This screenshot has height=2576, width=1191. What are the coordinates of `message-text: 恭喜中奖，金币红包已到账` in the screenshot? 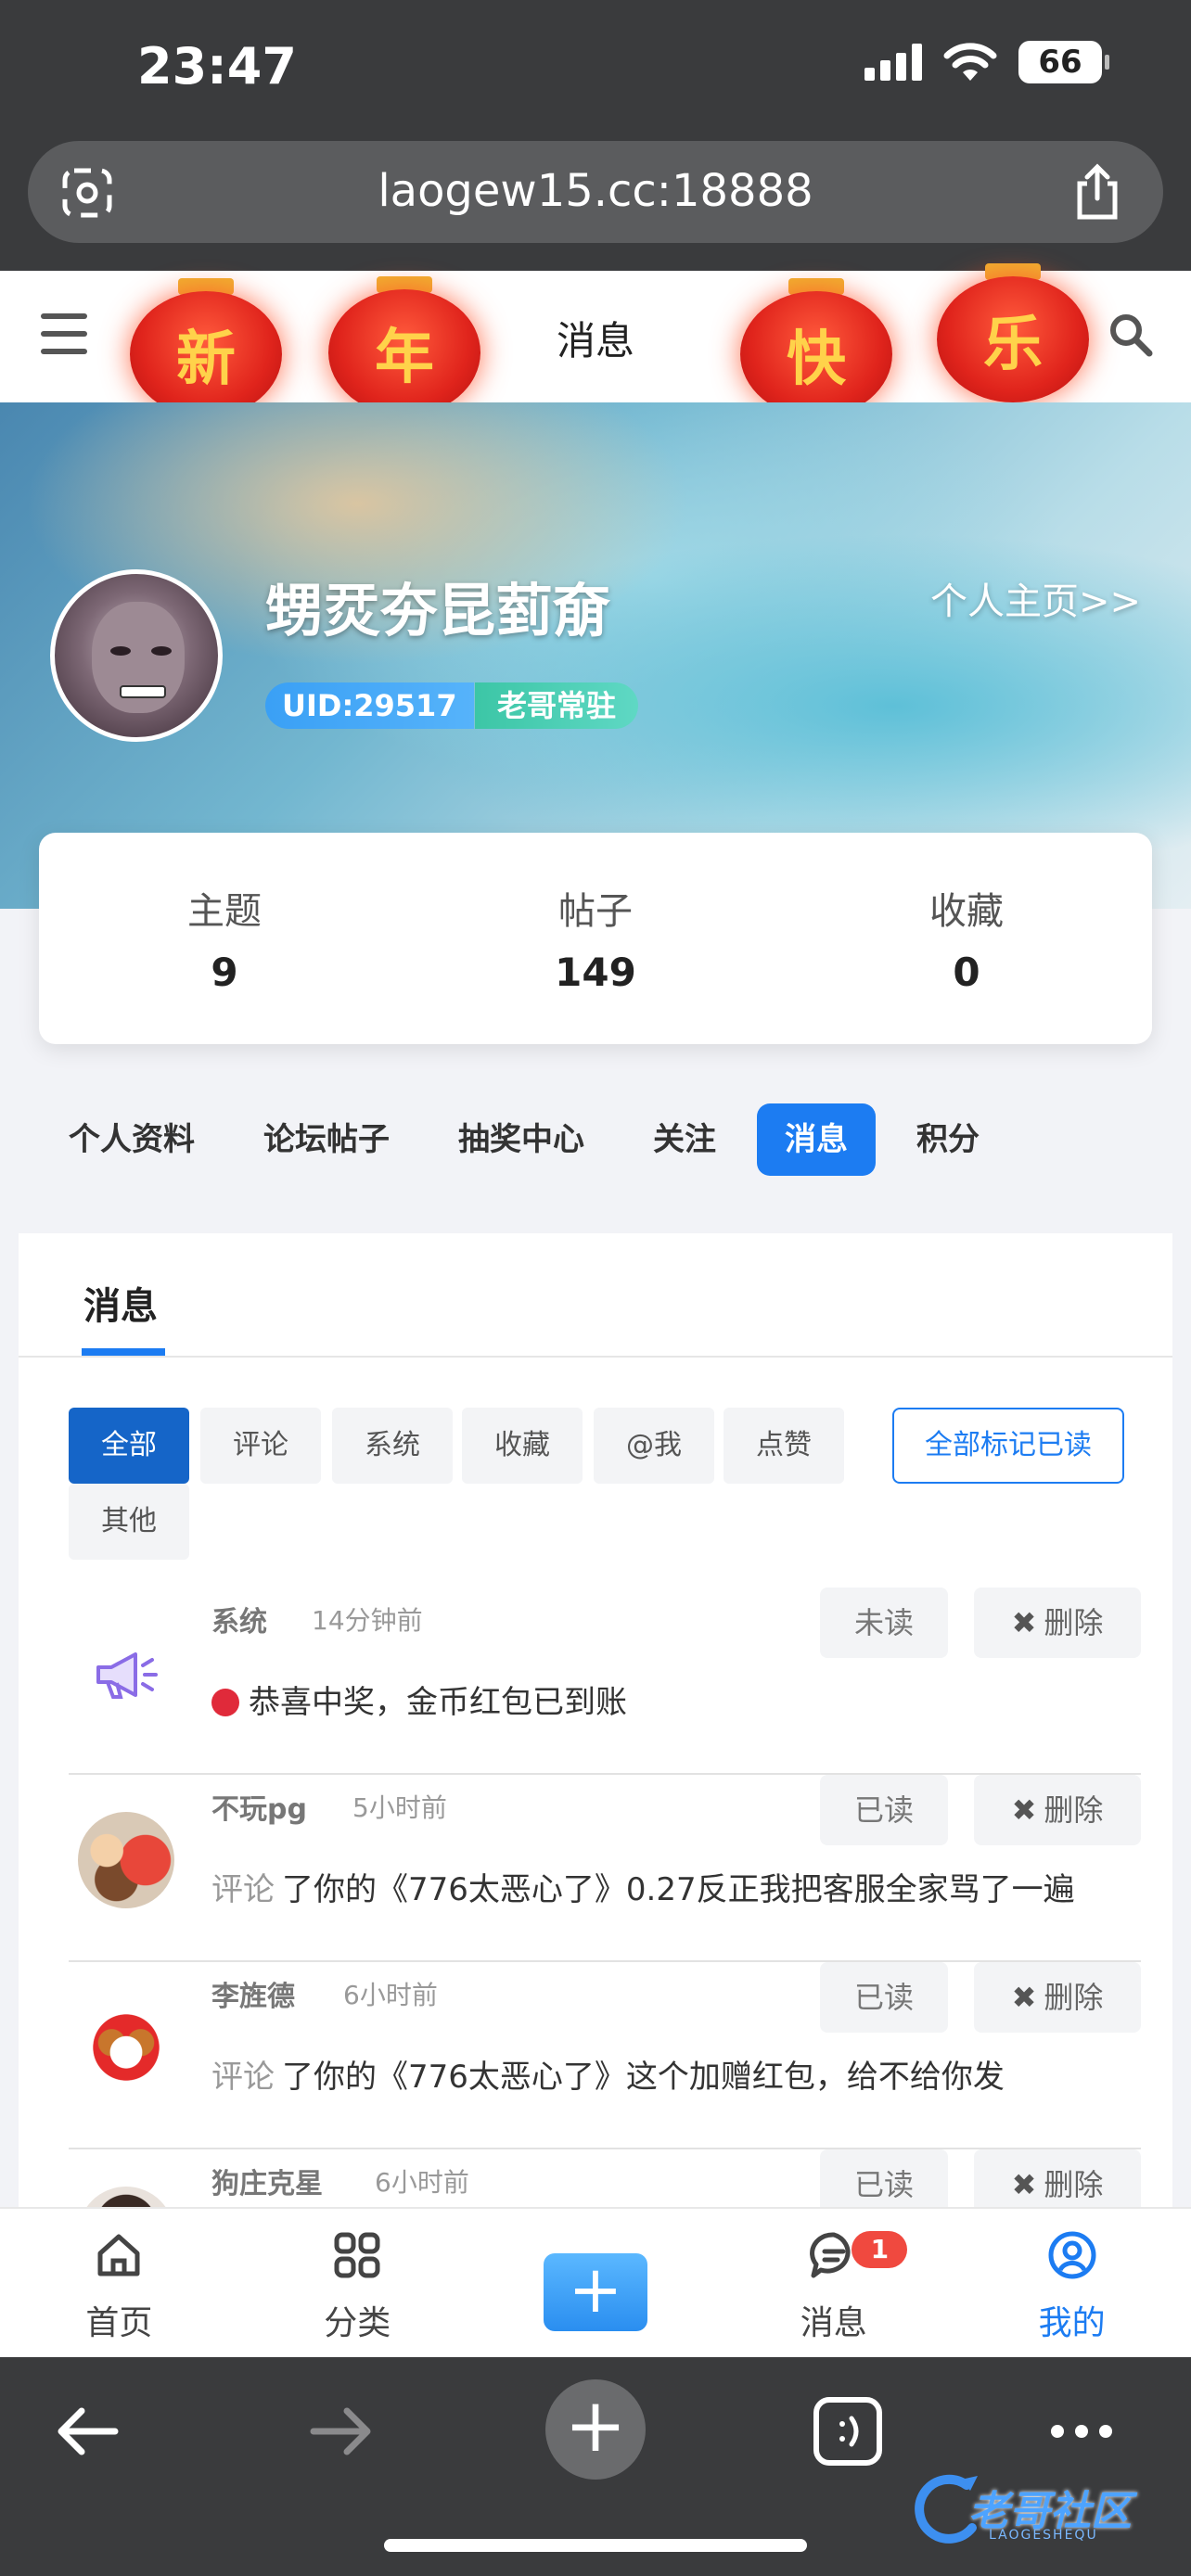 It's located at (438, 1702).